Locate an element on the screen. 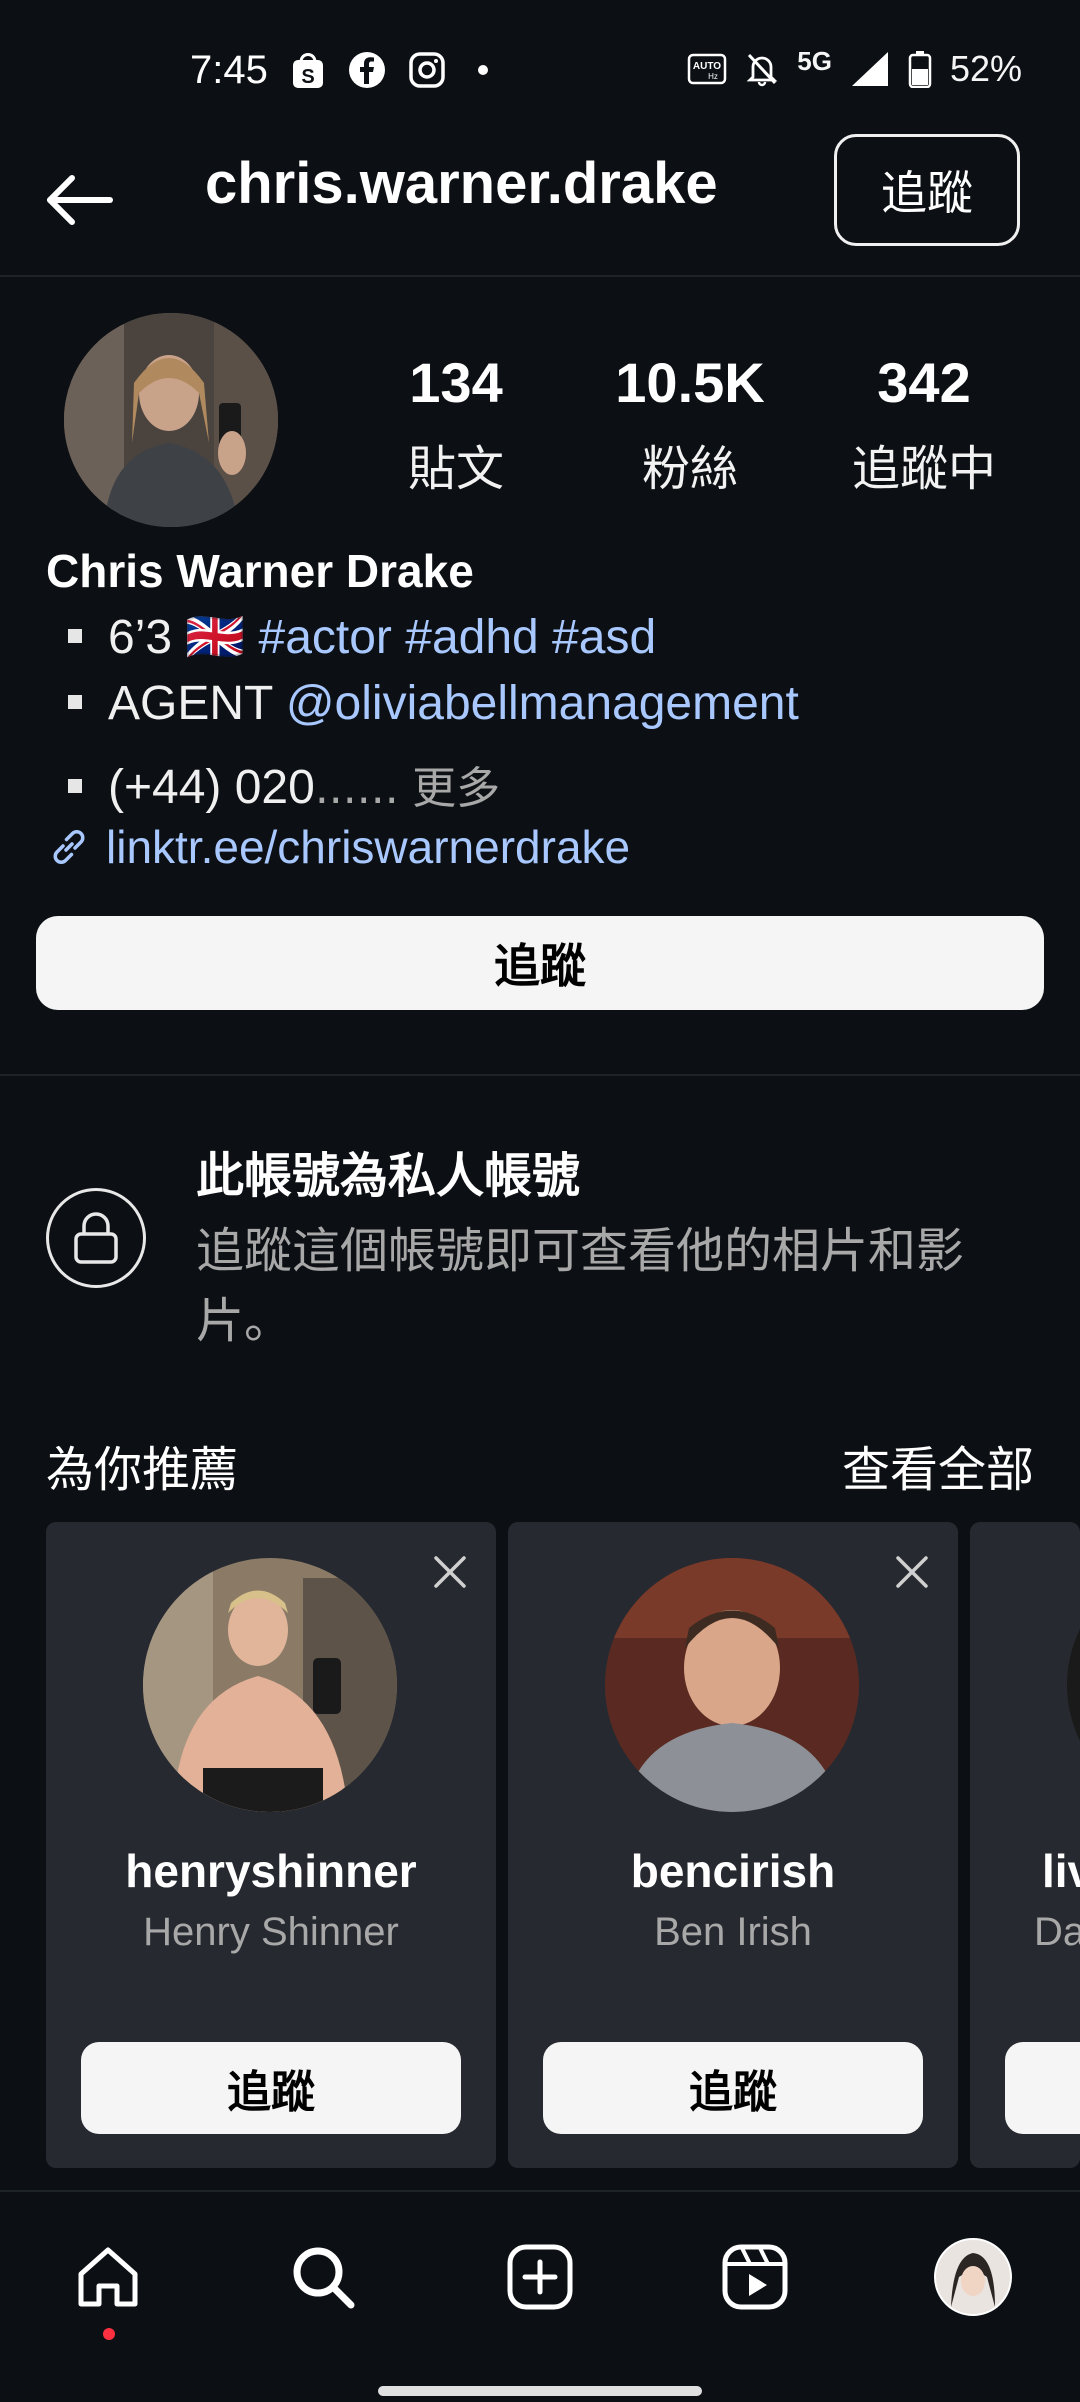 Image resolution: width=1080 pixels, height=2402 pixels. link-icon is located at coordinates (69, 847).